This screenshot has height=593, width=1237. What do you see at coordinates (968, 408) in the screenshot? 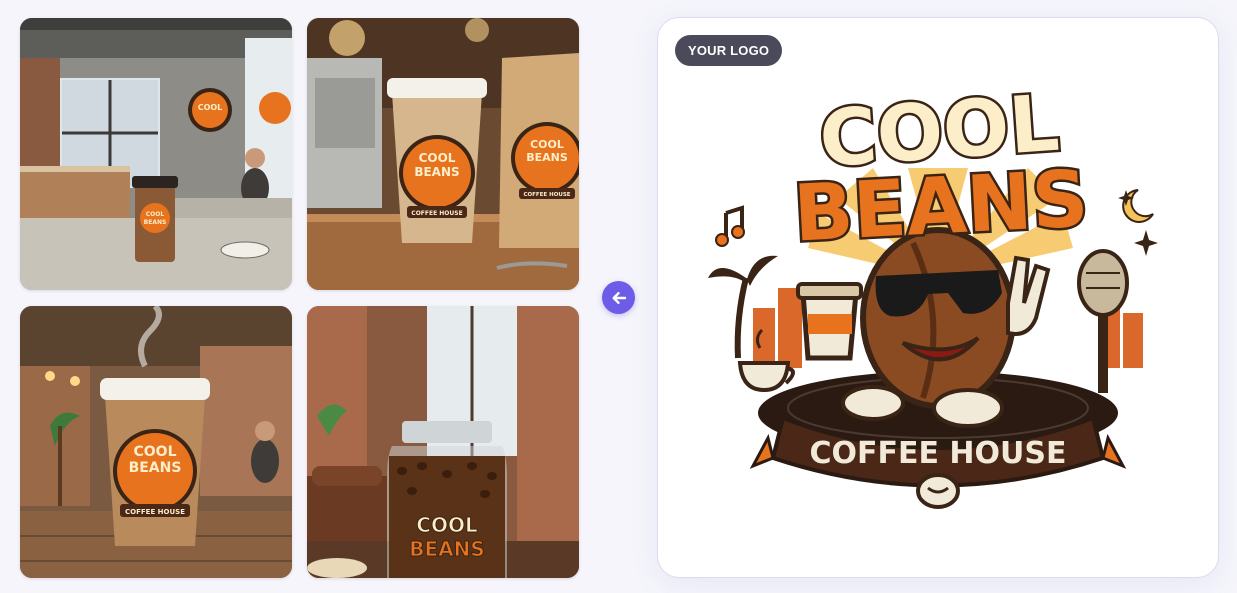
I see `right-shoe` at bounding box center [968, 408].